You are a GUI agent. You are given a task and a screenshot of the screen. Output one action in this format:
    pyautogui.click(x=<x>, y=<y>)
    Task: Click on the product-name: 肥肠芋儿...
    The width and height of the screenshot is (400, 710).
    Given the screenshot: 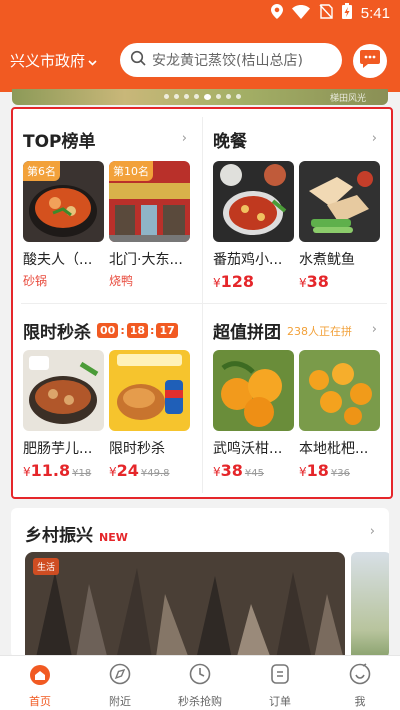 What is the action you would take?
    pyautogui.click(x=58, y=449)
    